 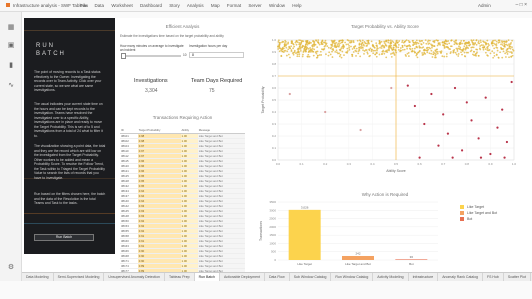 I want to click on menu-window: Window, so click(x=277, y=5).